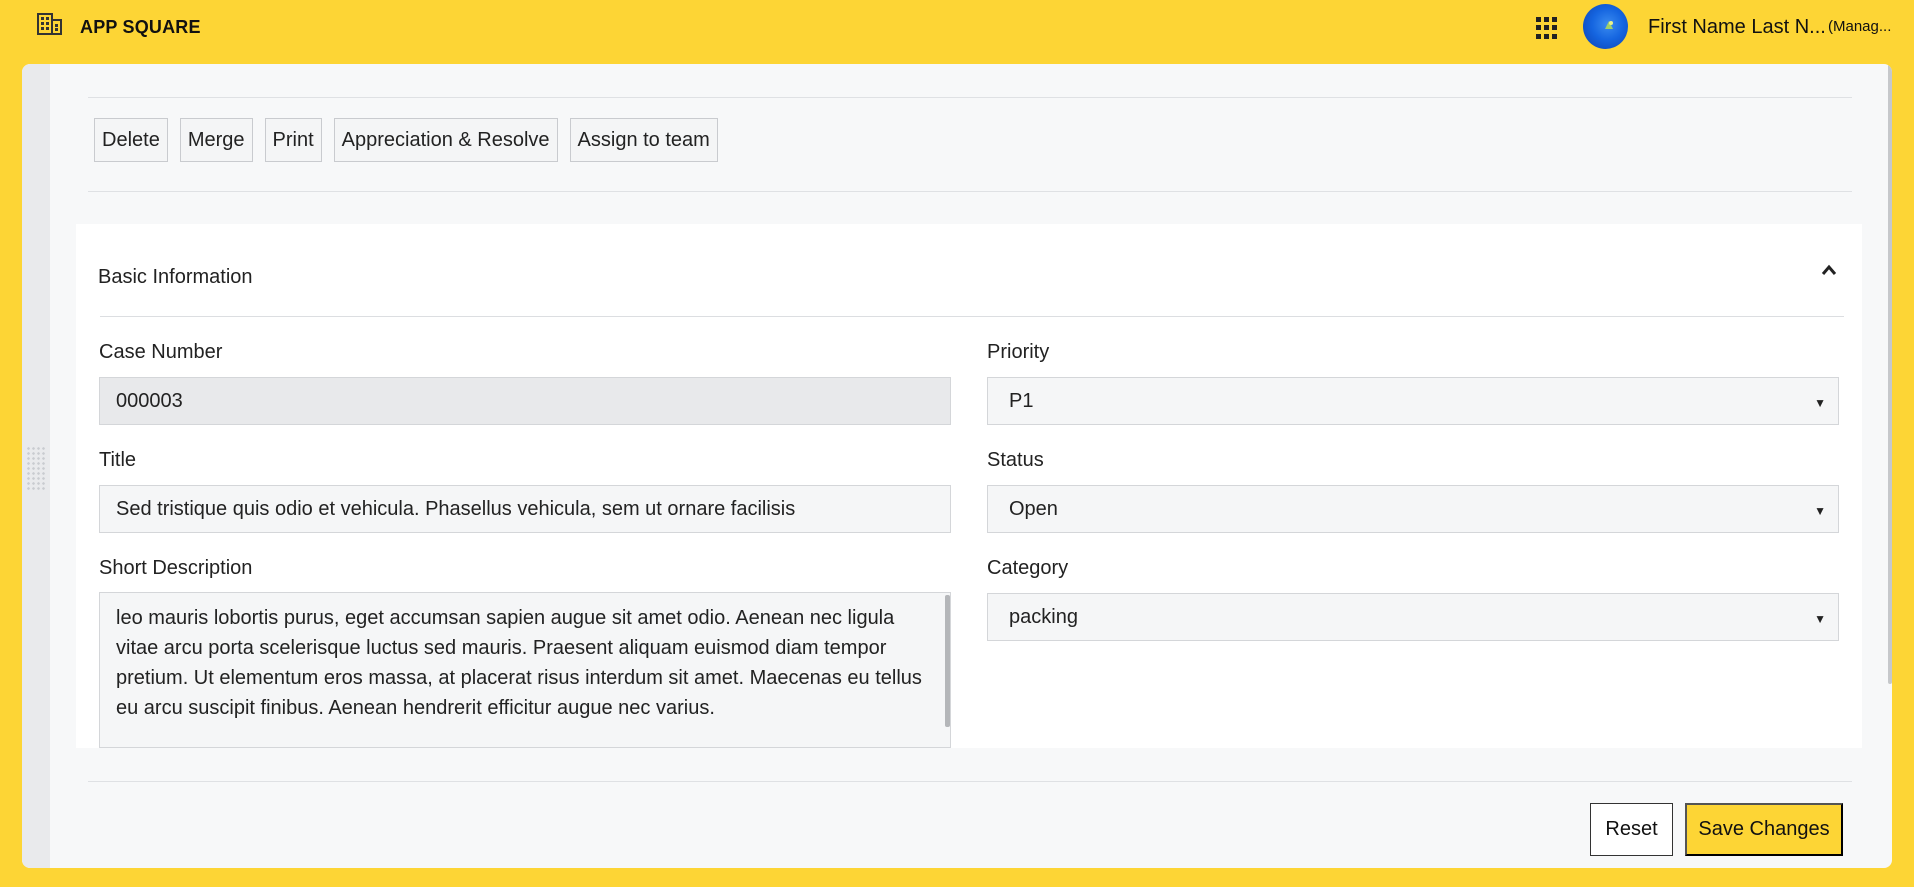 The width and height of the screenshot is (1914, 887). Describe the element at coordinates (1764, 829) in the screenshot. I see `save-changes-button: Save Changes` at that location.